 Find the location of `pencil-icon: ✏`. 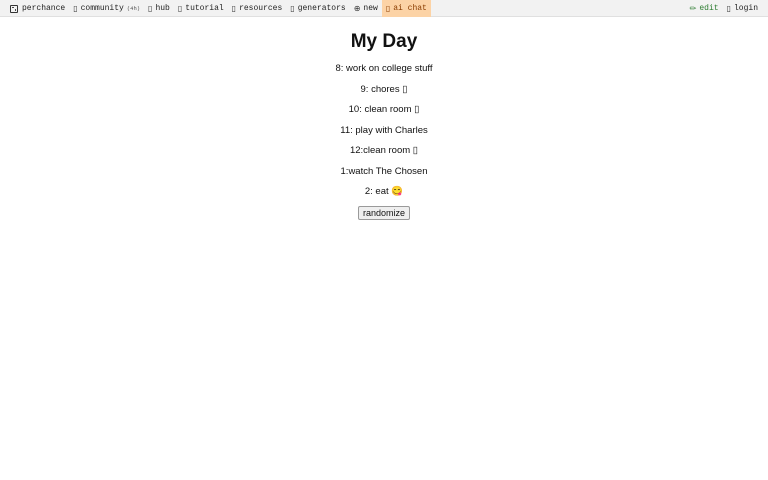

pencil-icon: ✏ is located at coordinates (693, 8).